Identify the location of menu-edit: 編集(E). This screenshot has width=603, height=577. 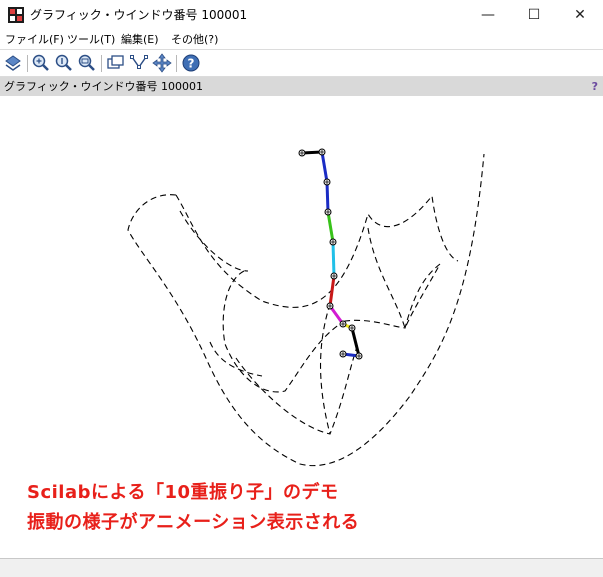
(140, 39).